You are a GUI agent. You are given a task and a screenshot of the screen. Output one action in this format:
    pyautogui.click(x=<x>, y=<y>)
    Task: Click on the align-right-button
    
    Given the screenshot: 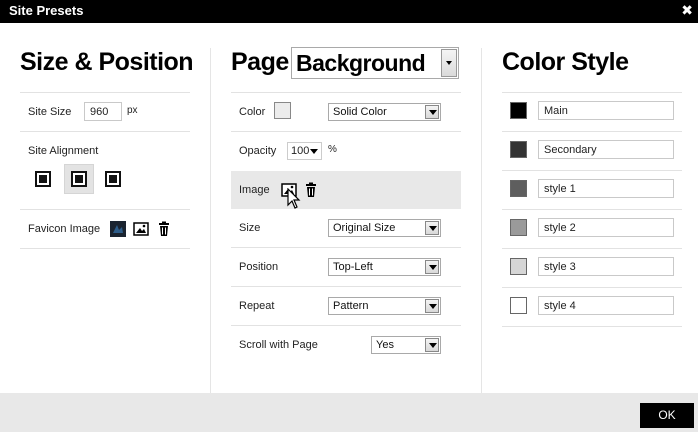 What is the action you would take?
    pyautogui.click(x=113, y=179)
    